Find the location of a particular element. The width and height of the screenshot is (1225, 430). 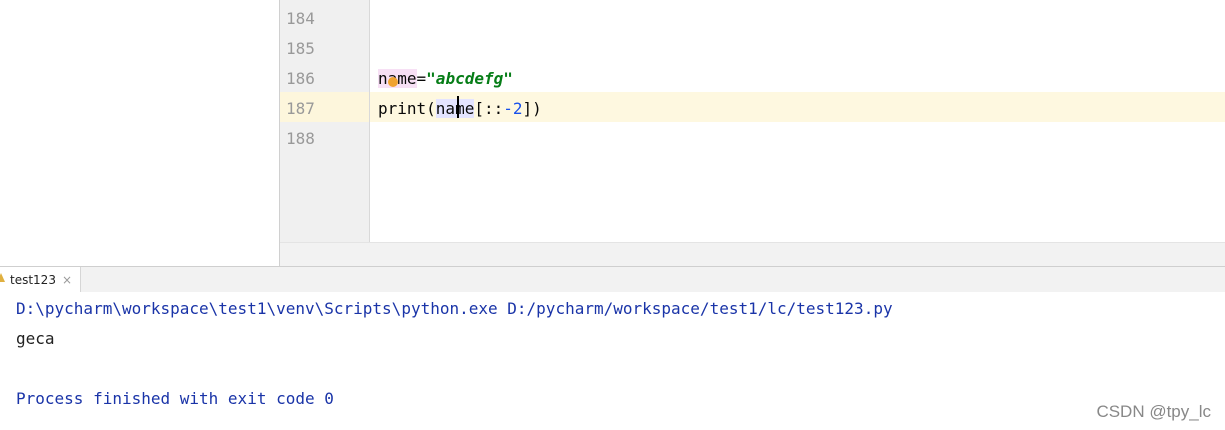

line-number: 185 is located at coordinates (300, 48).